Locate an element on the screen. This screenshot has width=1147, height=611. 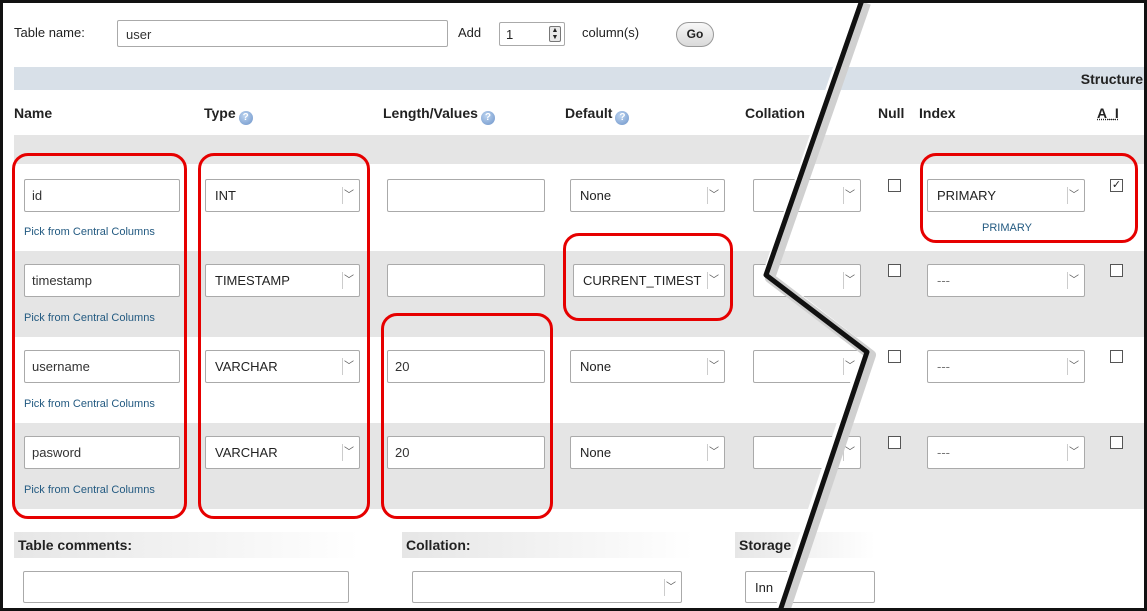
highlight-name-column is located at coordinates (99, 336).